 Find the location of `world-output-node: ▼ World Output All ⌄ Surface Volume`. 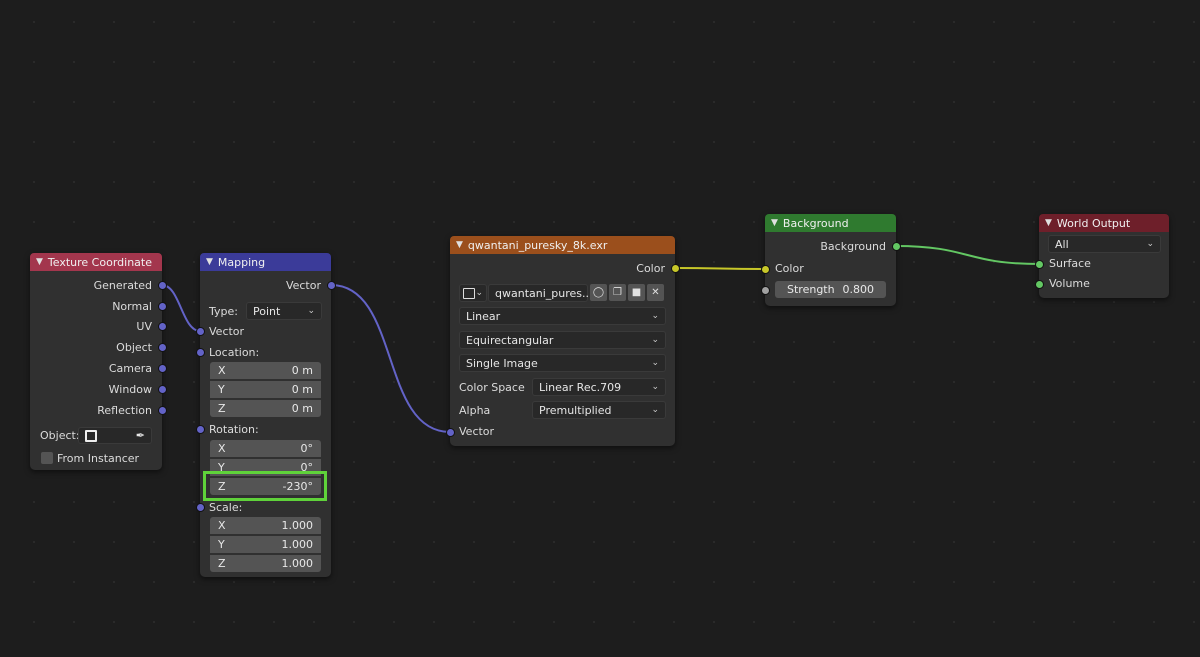

world-output-node: ▼ World Output All ⌄ Surface Volume is located at coordinates (1102, 256).